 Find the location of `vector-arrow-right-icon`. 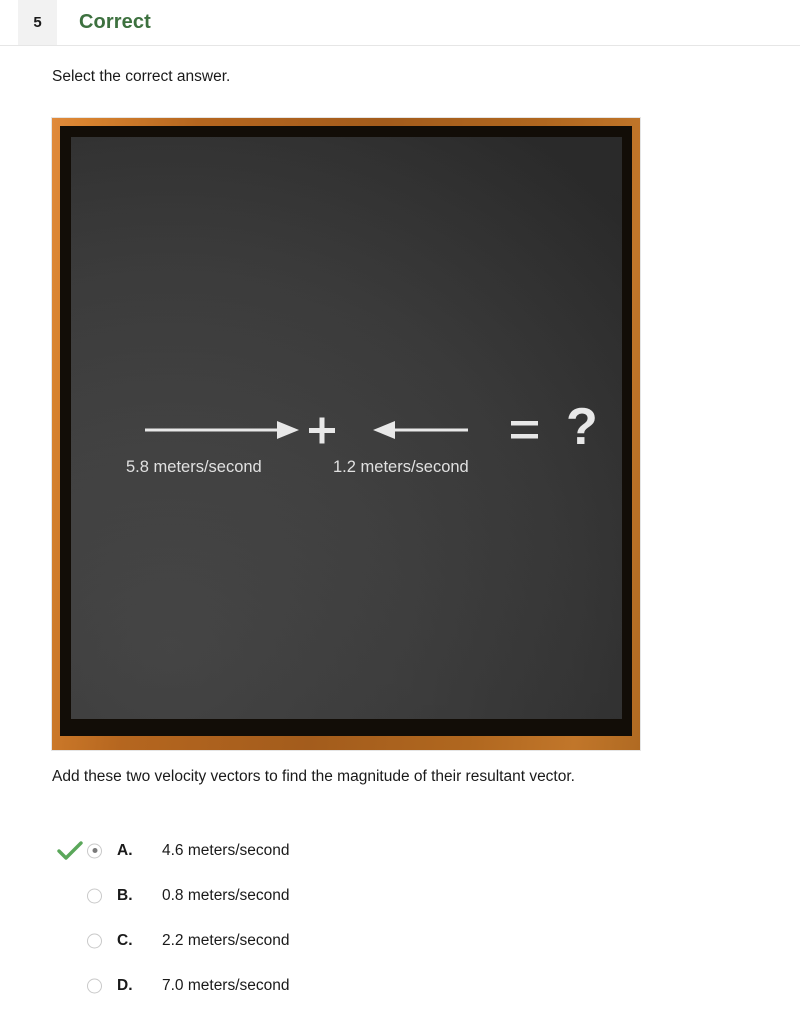

vector-arrow-right-icon is located at coordinates (222, 430).